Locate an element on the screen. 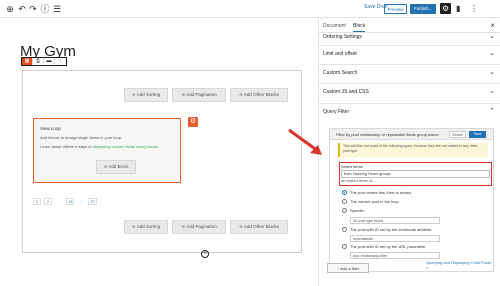 This screenshot has height=286, width=500. add-block-label: Add Block is located at coordinates (118, 166).